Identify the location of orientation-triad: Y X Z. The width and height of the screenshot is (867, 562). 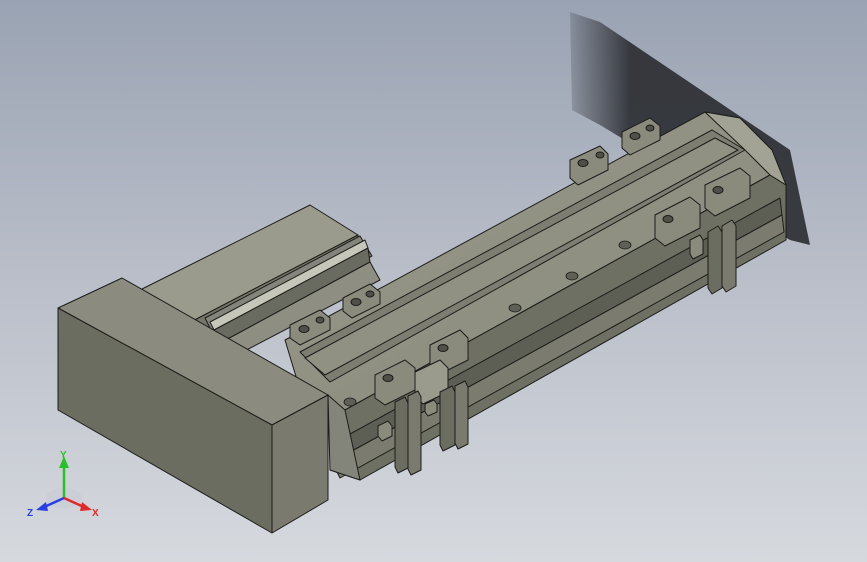
(66, 486).